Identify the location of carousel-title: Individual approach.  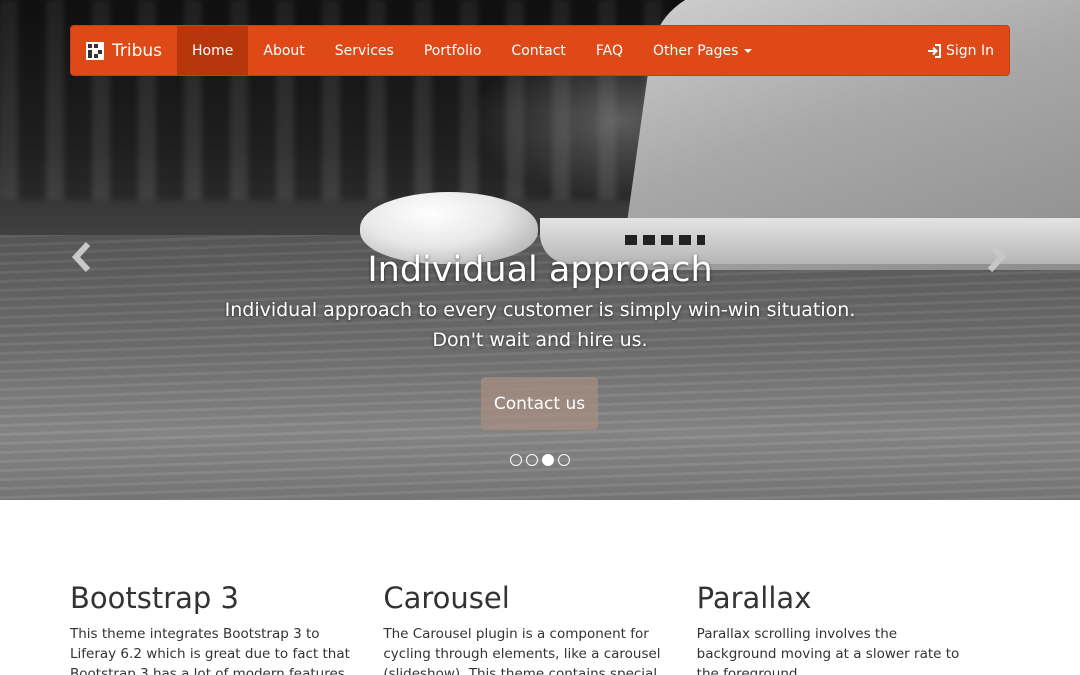
(540, 270).